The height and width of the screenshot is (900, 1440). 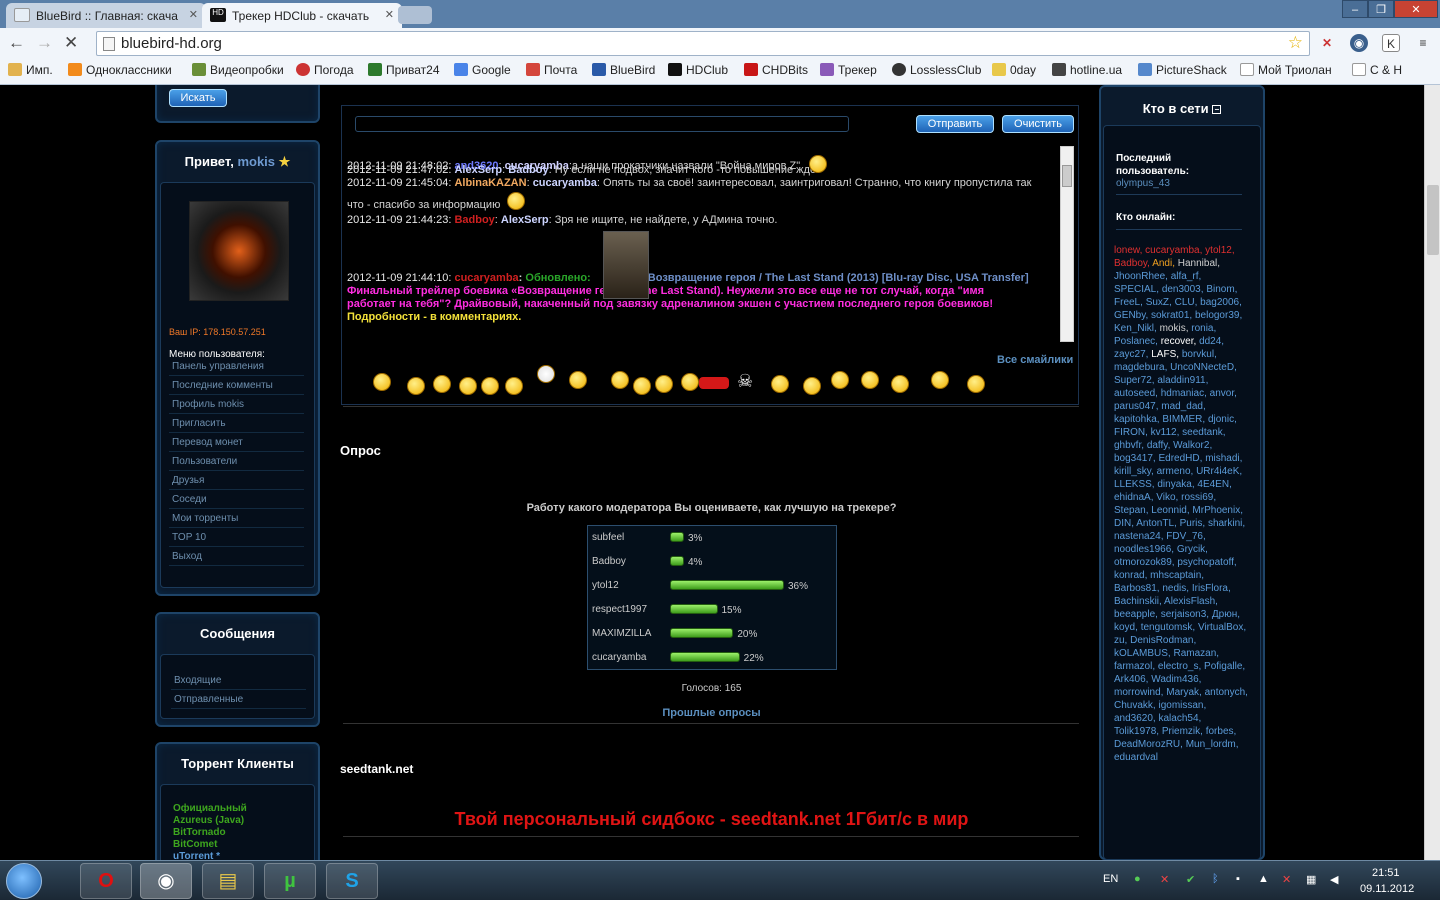 I want to click on online-user: konrad,, so click(x=1132, y=575).